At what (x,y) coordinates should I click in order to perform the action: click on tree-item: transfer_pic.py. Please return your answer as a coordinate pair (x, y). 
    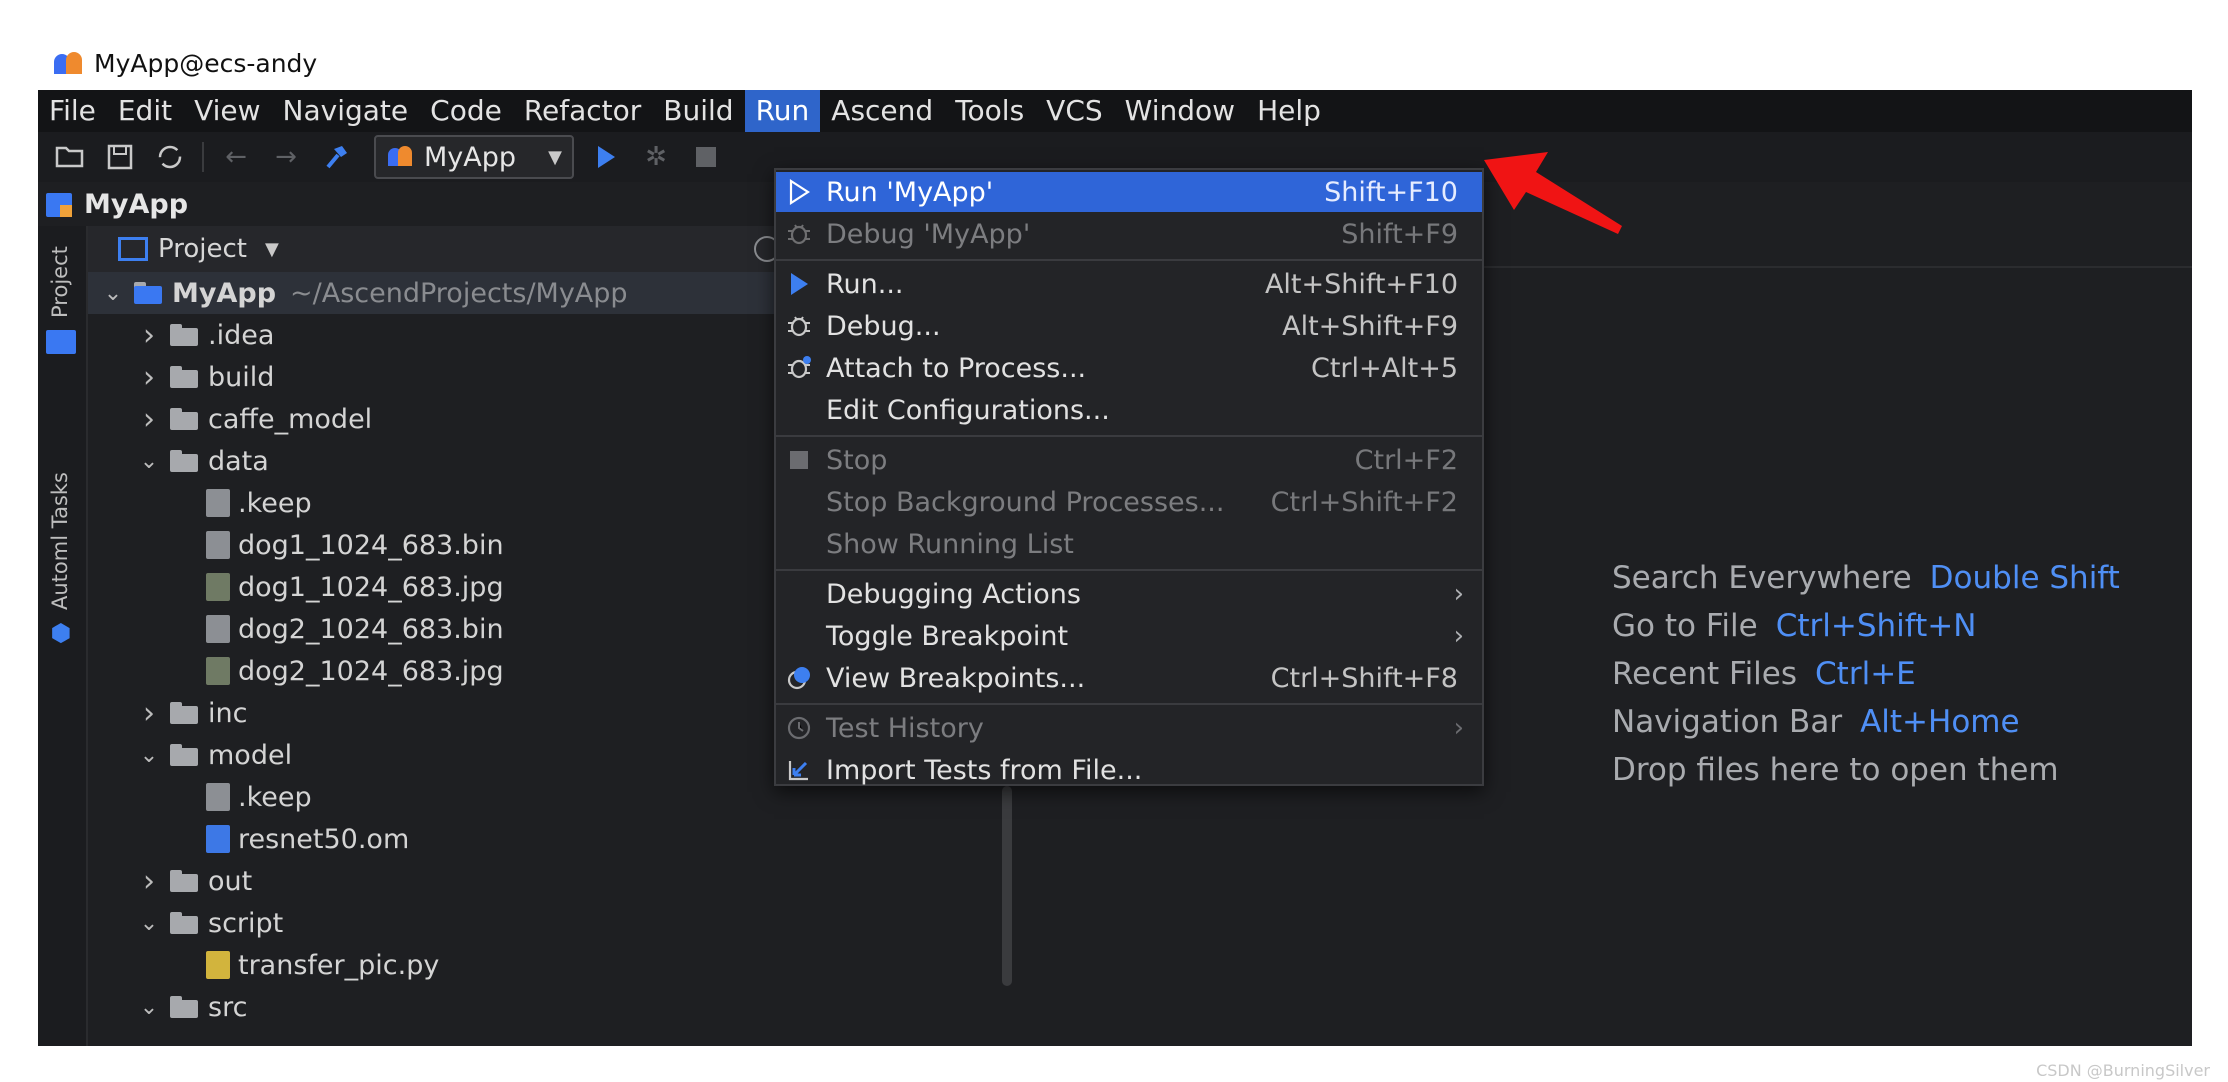
    Looking at the image, I should click on (553, 965).